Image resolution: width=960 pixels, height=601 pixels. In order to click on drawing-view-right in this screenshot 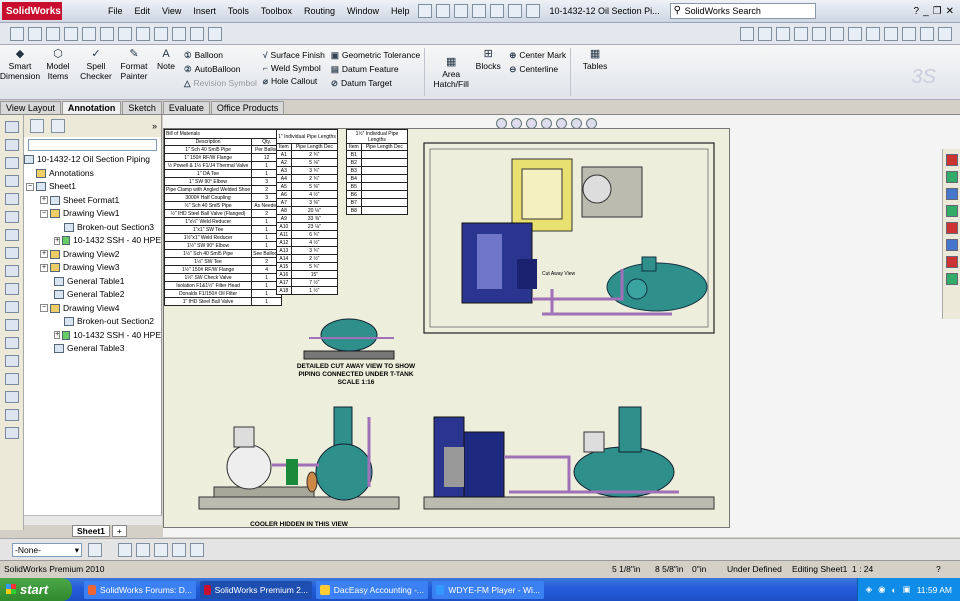, I will do `click(569, 459)`.